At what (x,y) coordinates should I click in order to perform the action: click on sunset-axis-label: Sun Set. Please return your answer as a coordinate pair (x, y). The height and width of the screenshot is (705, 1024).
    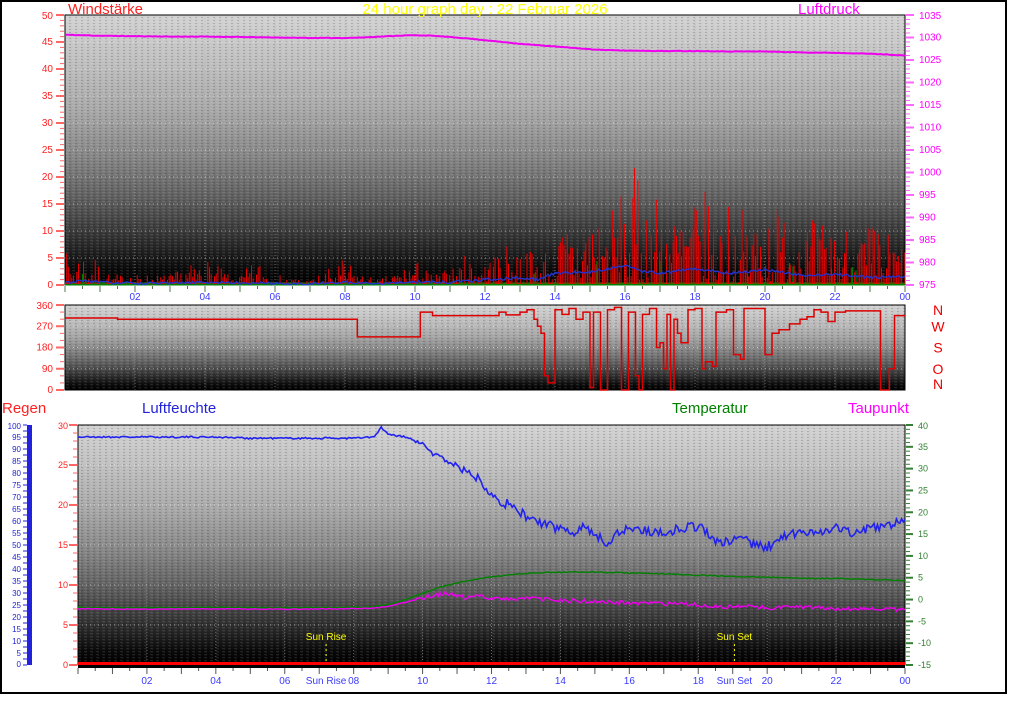
    Looking at the image, I should click on (735, 681).